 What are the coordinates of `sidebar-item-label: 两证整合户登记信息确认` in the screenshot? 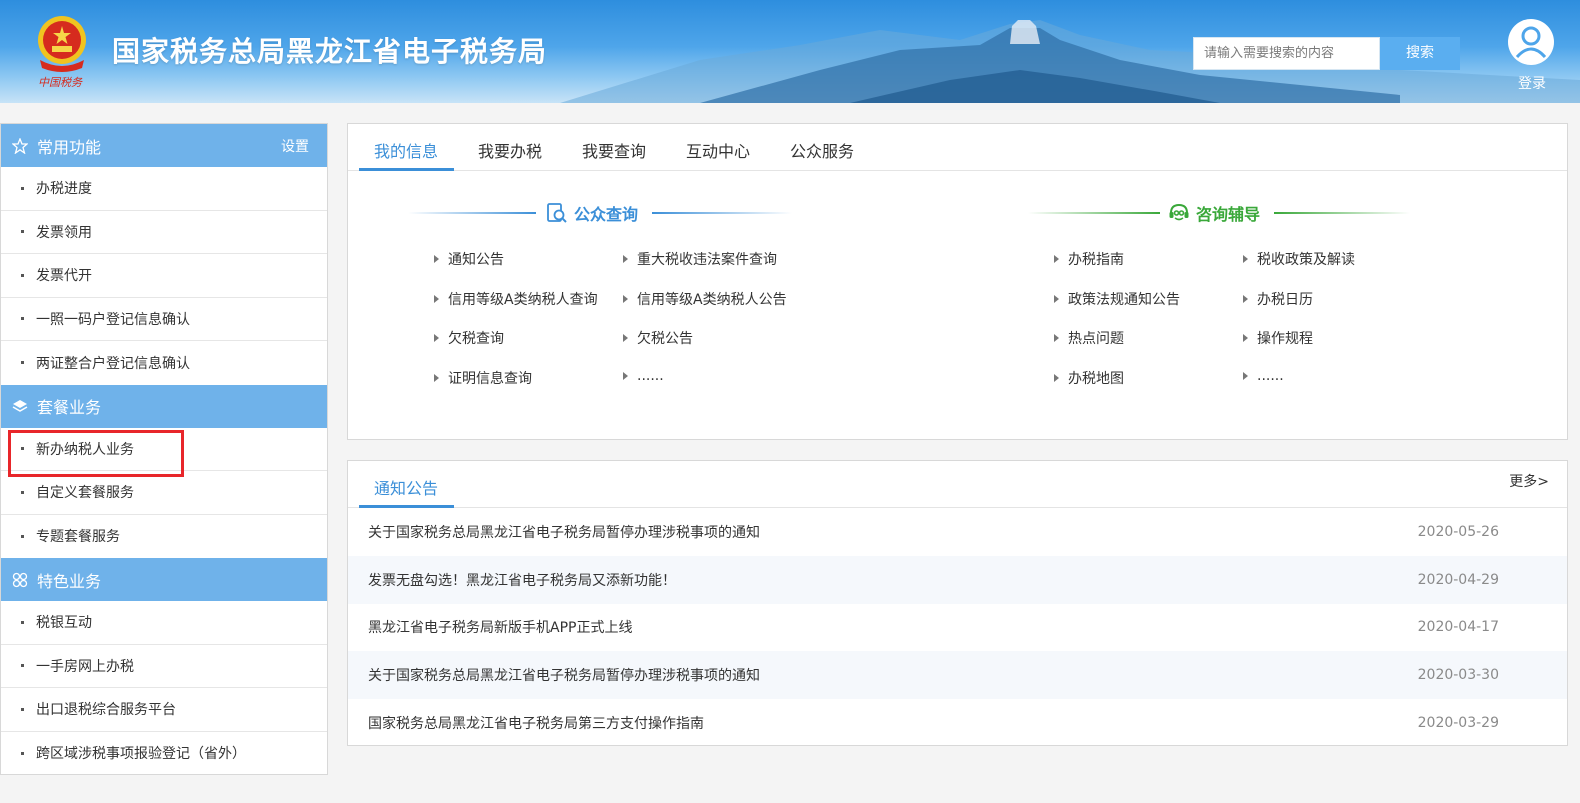 It's located at (113, 363).